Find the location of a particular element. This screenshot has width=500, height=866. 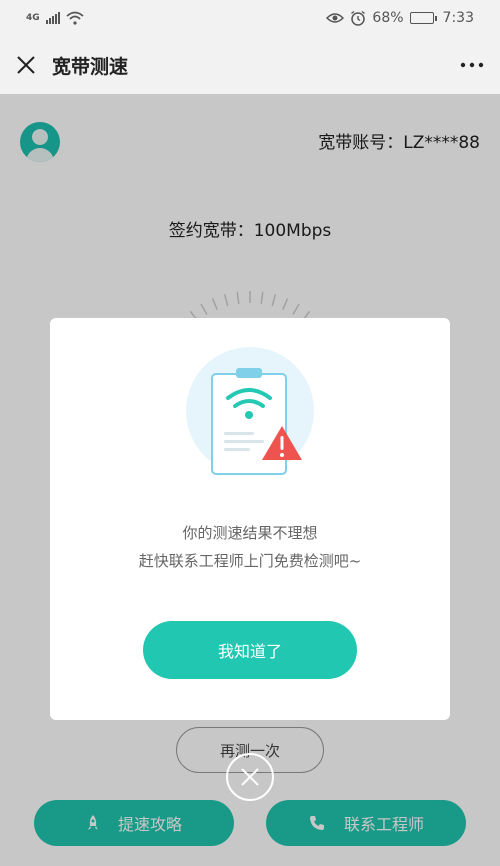

status-bar: 4G 68% 7:33 is located at coordinates (250, 18).